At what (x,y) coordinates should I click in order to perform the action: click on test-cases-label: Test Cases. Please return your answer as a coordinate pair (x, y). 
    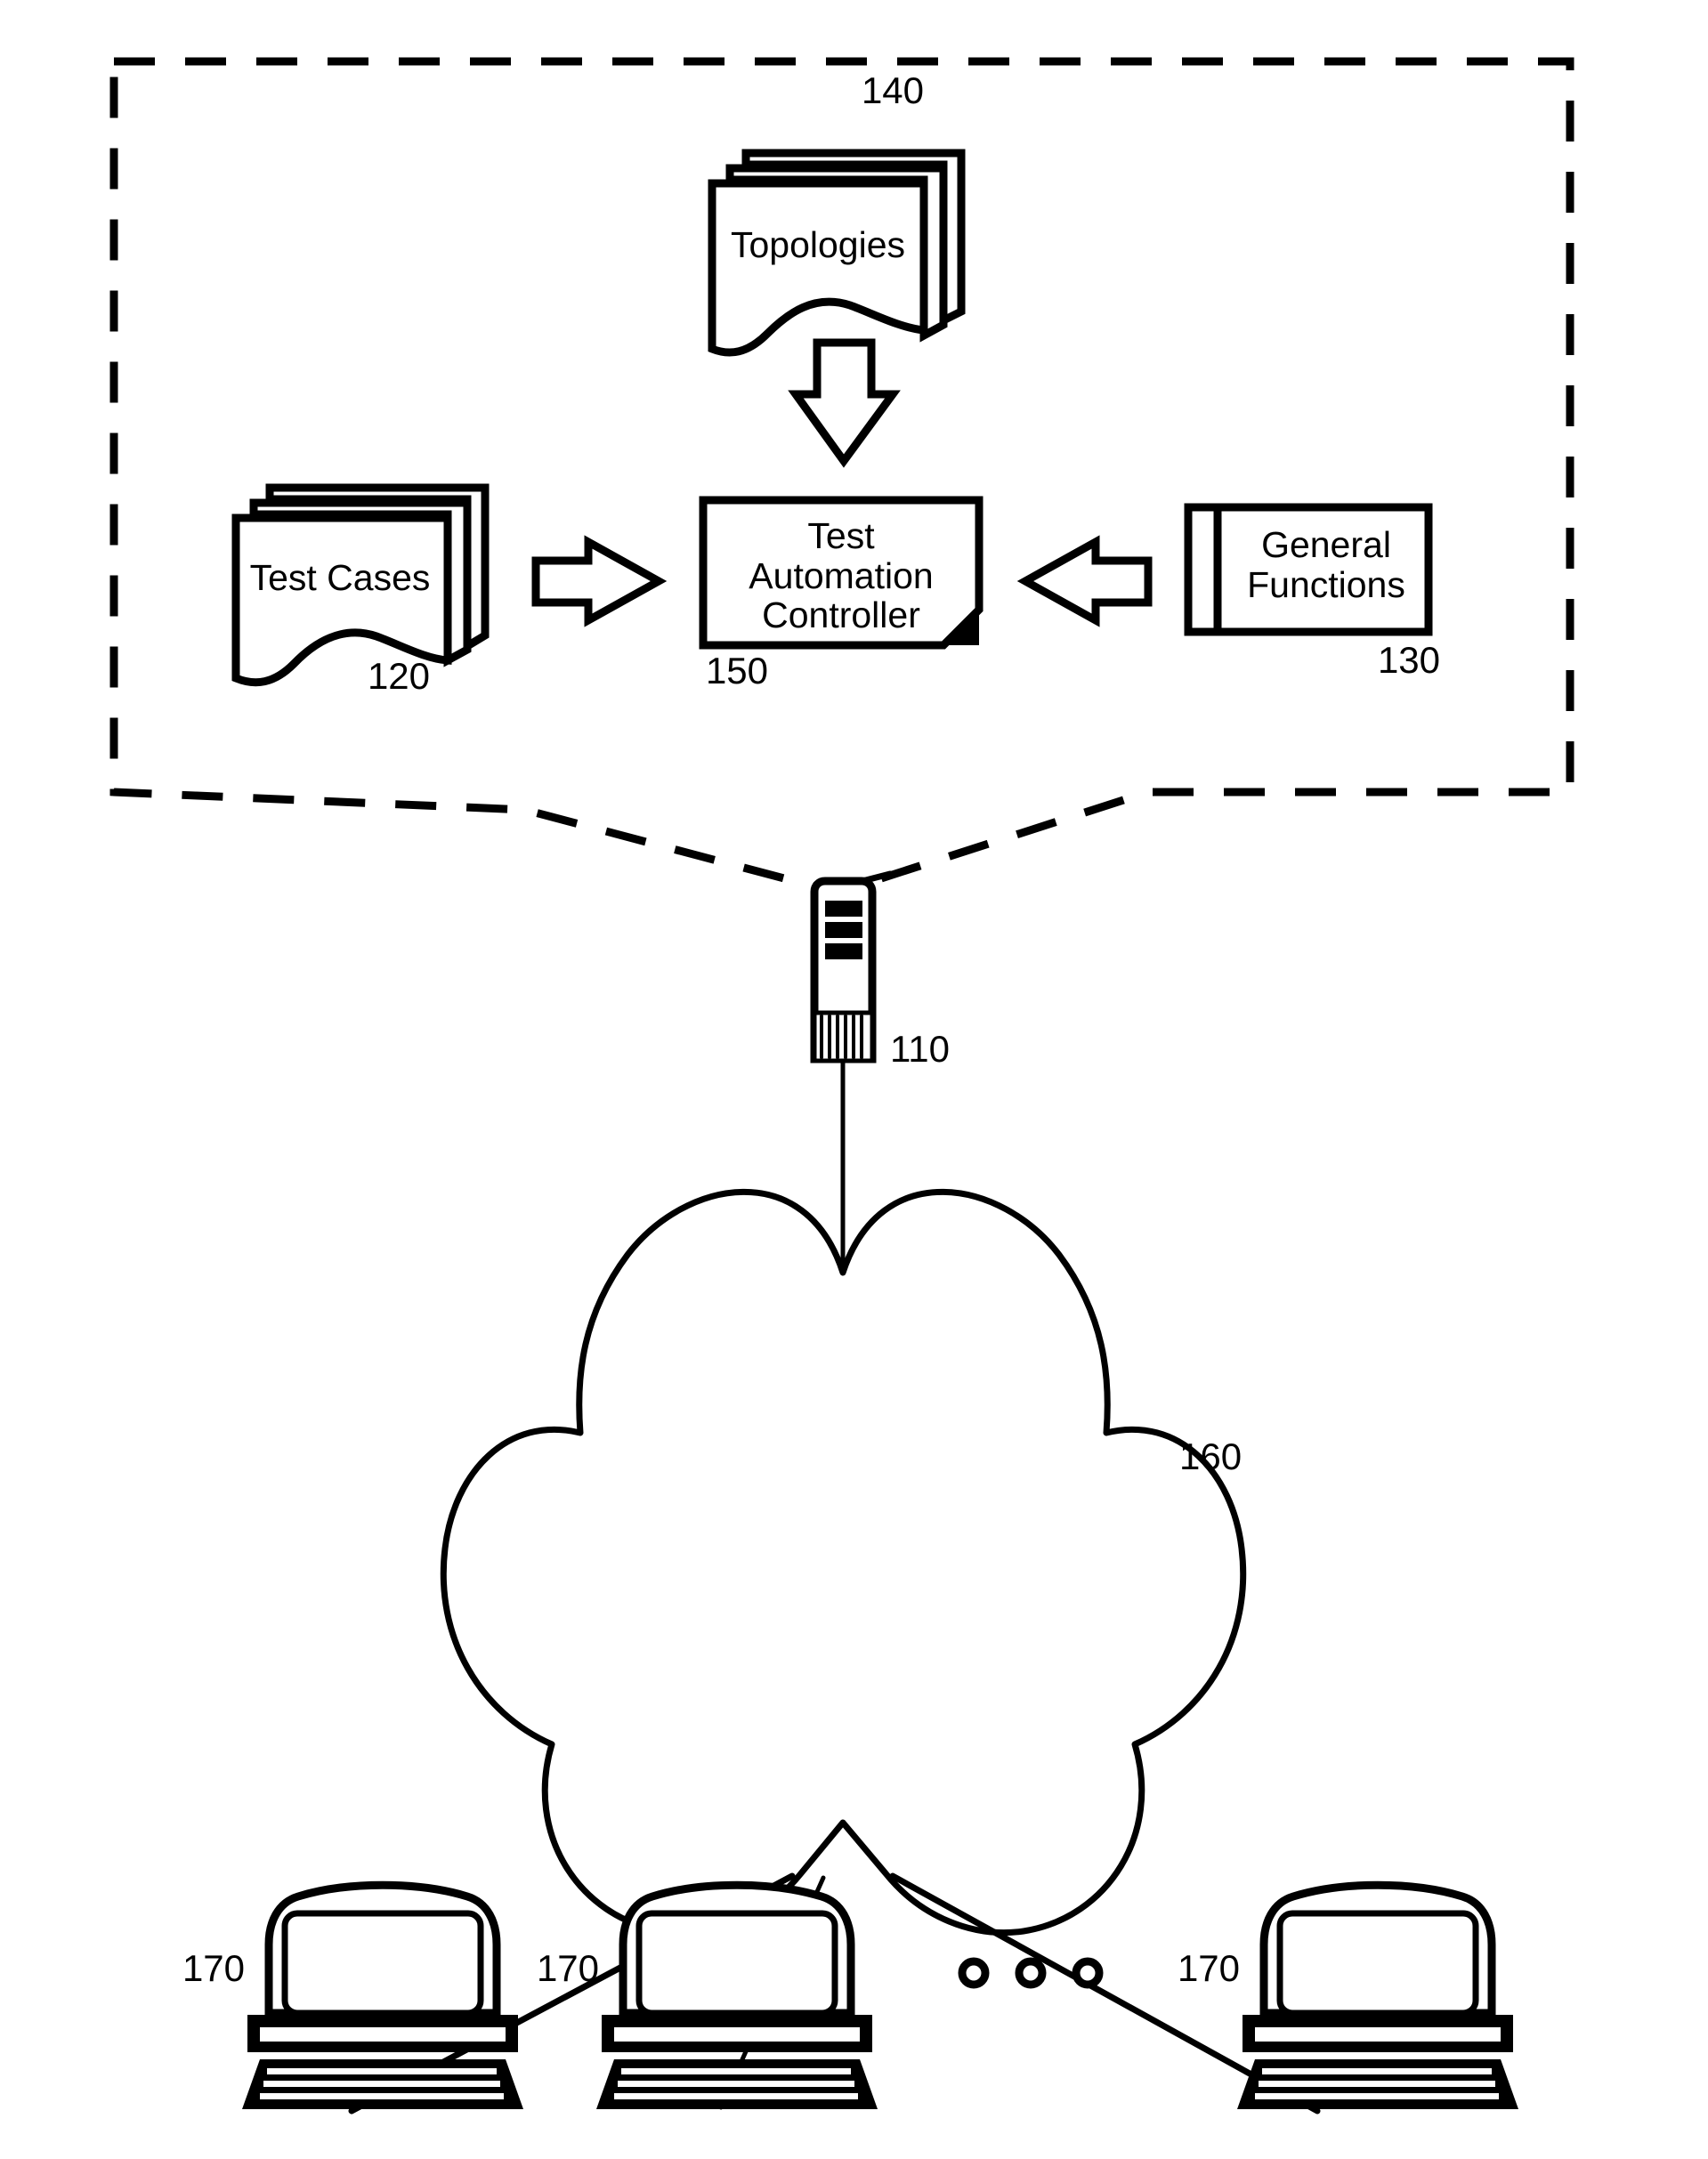
    Looking at the image, I should click on (341, 577).